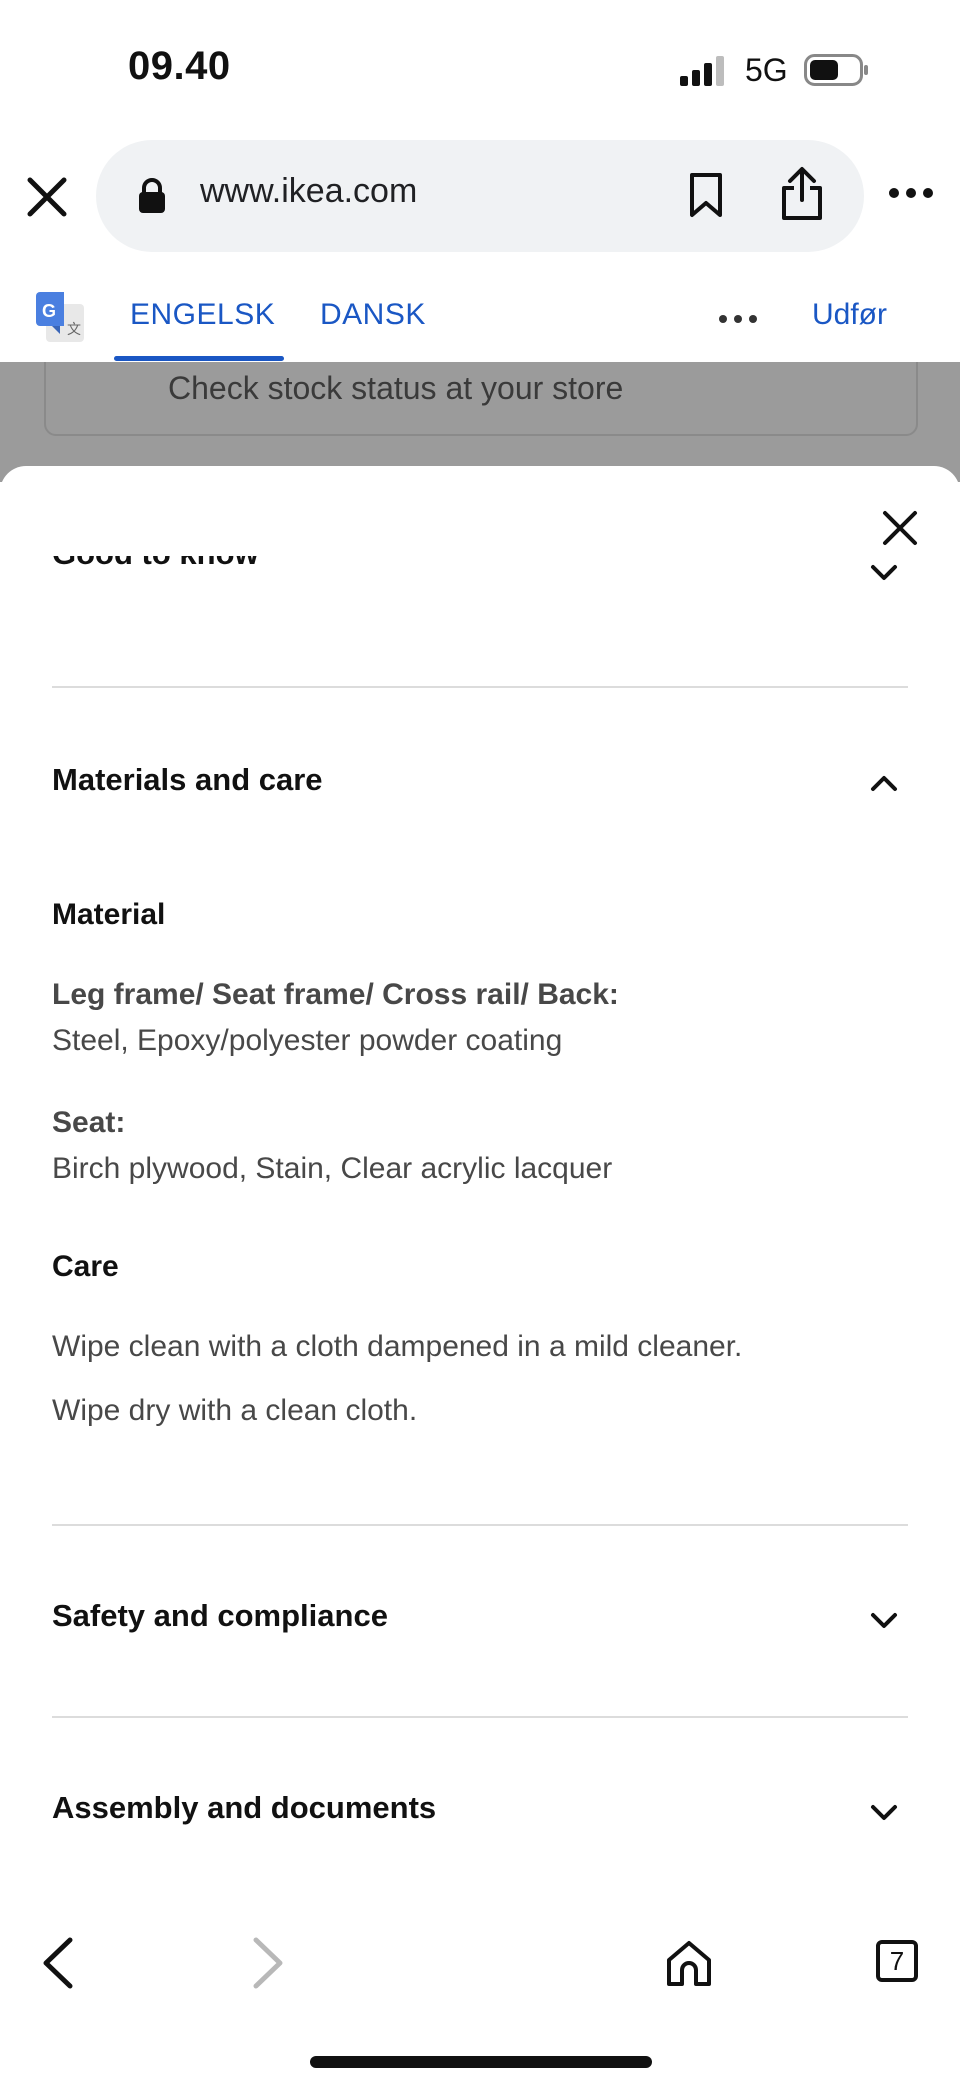 The height and width of the screenshot is (2086, 960). What do you see at coordinates (706, 195) in the screenshot?
I see `bookmark-icon` at bounding box center [706, 195].